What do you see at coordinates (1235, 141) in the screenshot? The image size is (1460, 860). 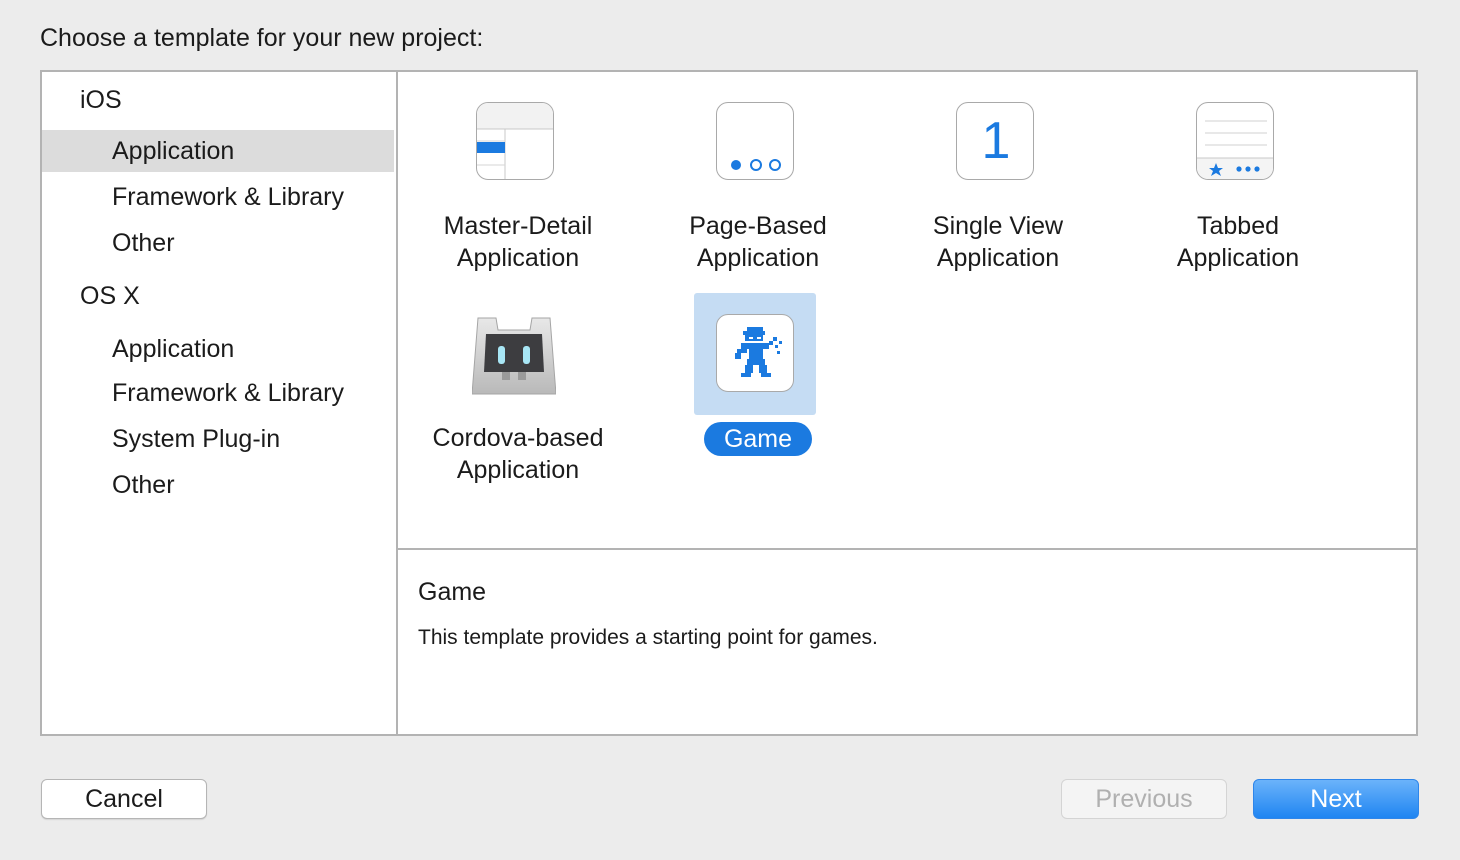 I see `tabbed-icon` at bounding box center [1235, 141].